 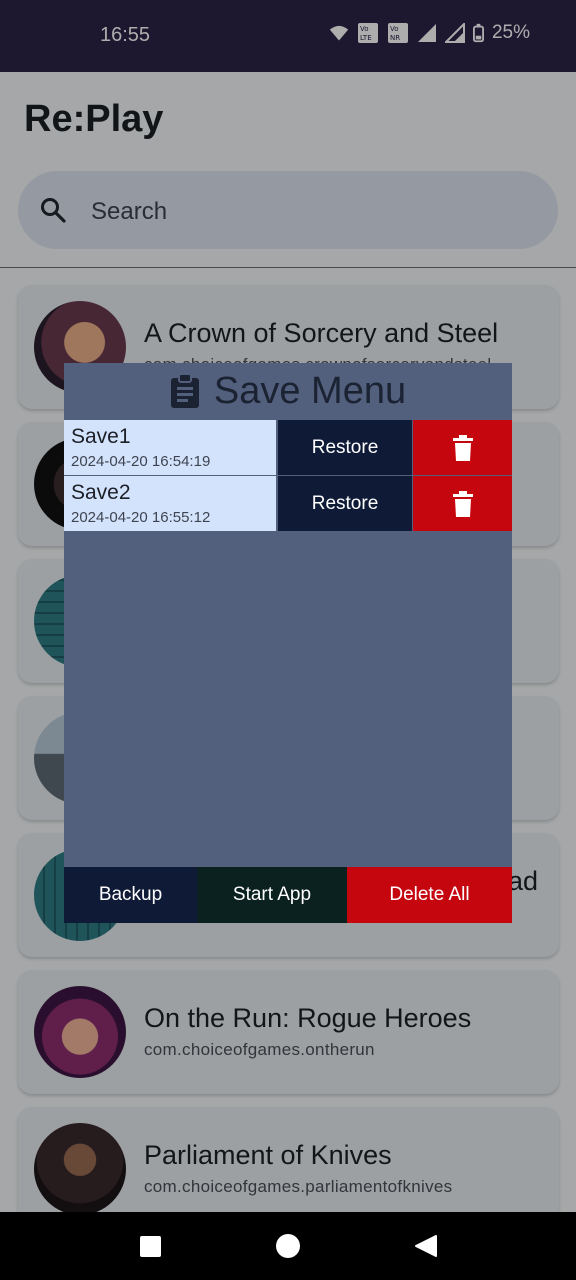 What do you see at coordinates (426, 1246) in the screenshot?
I see `back-icon` at bounding box center [426, 1246].